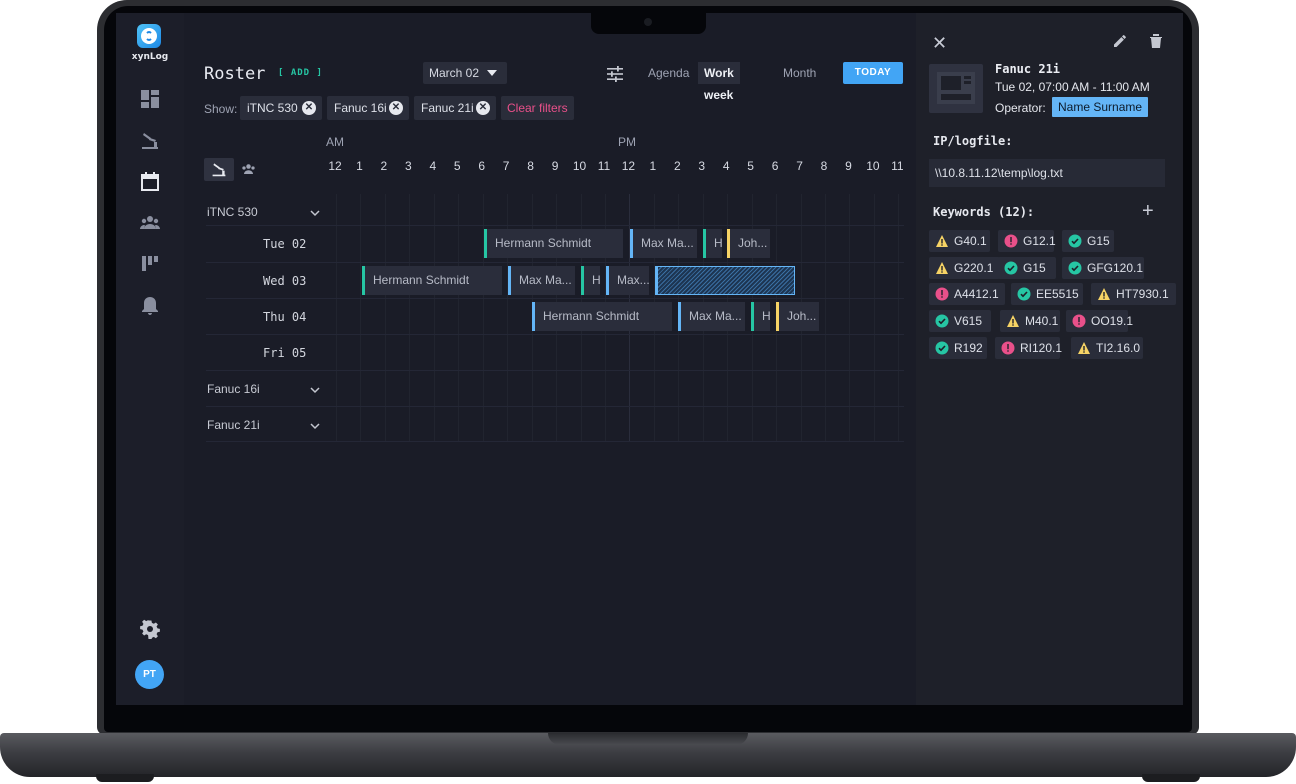 Image resolution: width=1296 pixels, height=784 pixels. What do you see at coordinates (150, 99) in the screenshot?
I see `dashboard-icon` at bounding box center [150, 99].